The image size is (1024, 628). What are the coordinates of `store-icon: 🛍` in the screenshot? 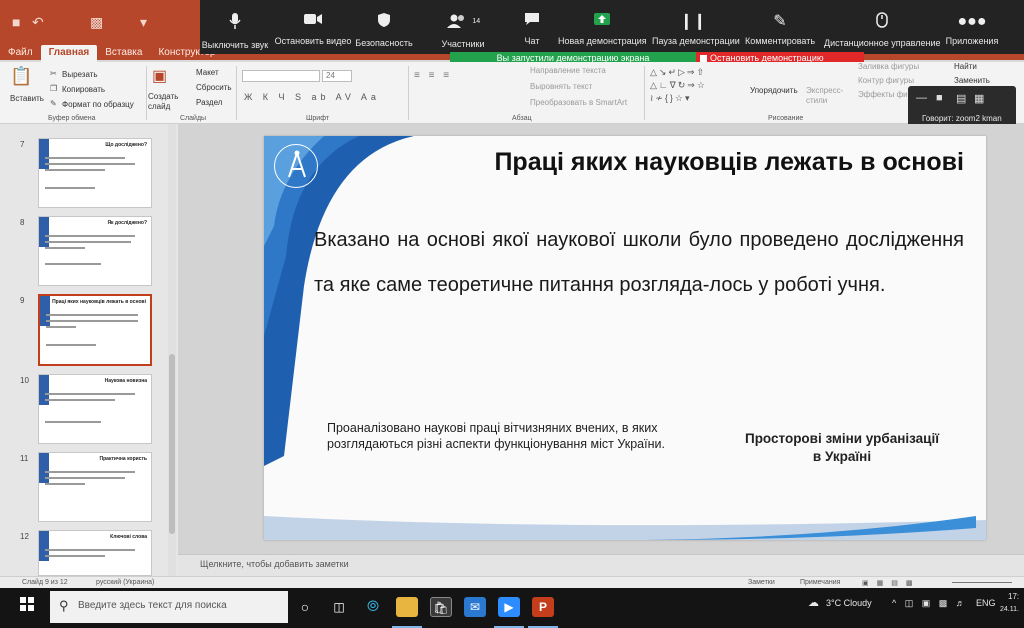 It's located at (441, 607).